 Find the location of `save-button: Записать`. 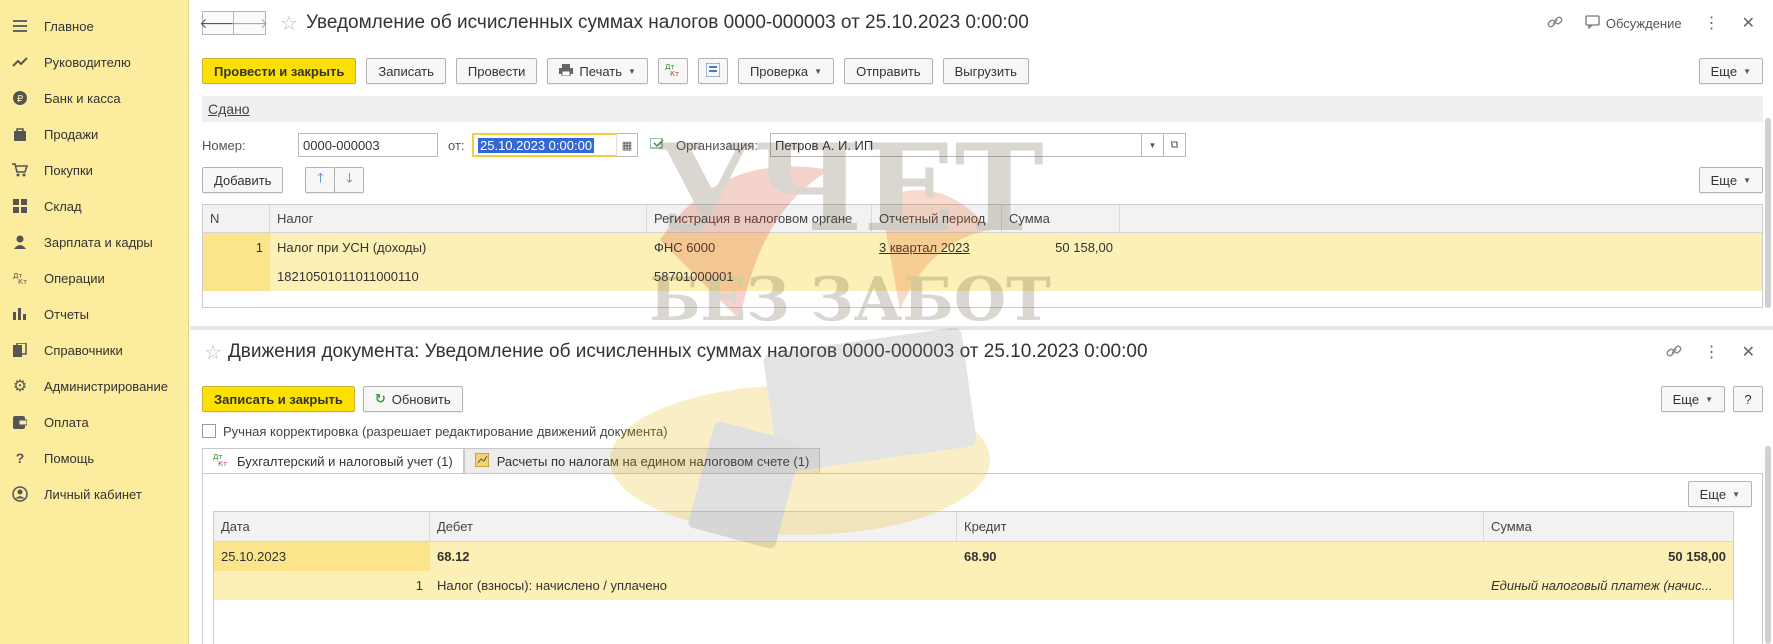

save-button: Записать is located at coordinates (406, 71).